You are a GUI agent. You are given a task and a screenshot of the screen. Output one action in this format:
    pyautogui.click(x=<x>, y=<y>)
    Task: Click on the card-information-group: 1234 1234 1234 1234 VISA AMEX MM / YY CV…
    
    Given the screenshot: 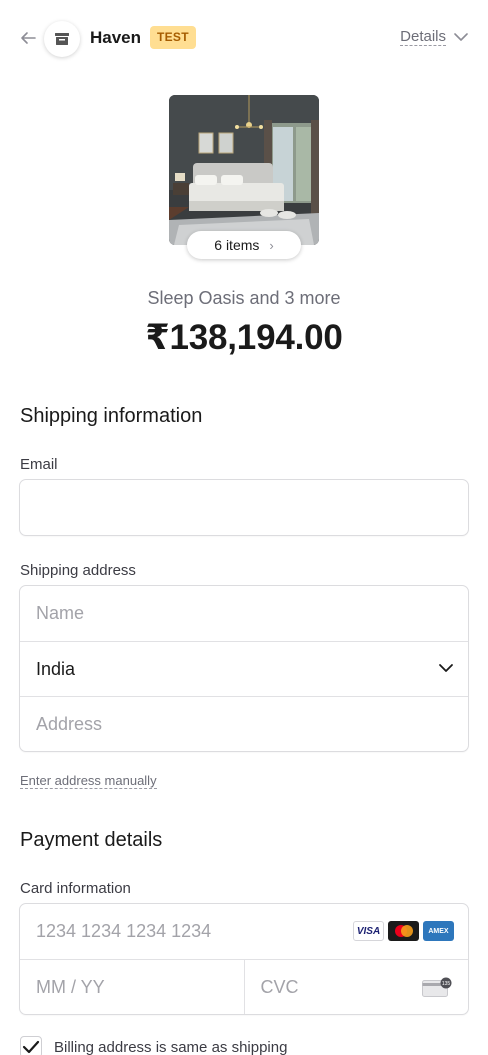 What is the action you would take?
    pyautogui.click(x=244, y=959)
    